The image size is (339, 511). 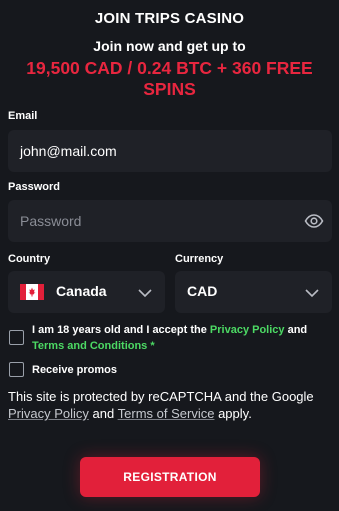 I want to click on password-field: Password, so click(x=170, y=221).